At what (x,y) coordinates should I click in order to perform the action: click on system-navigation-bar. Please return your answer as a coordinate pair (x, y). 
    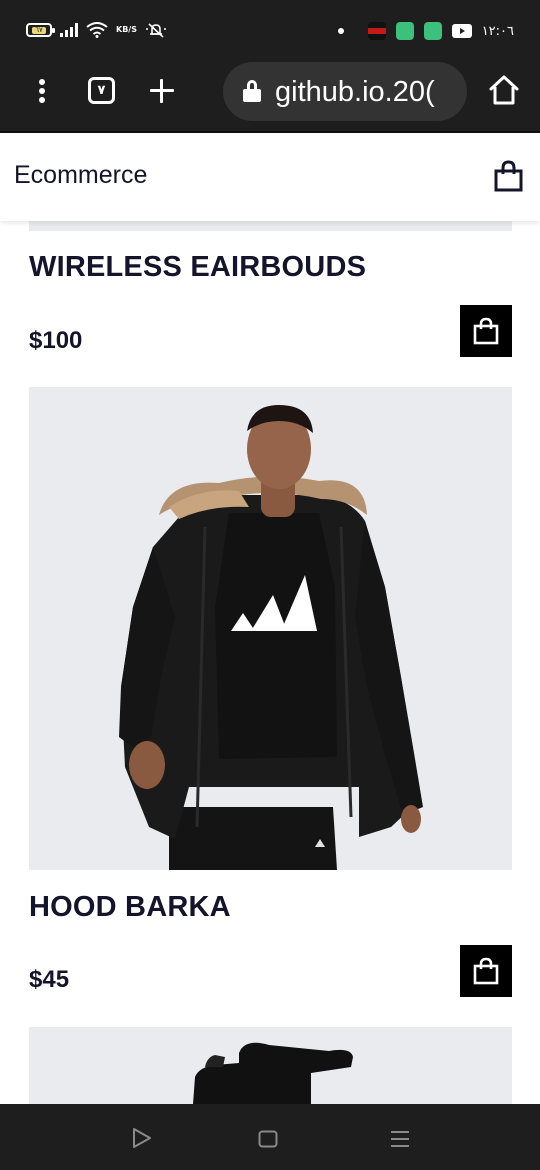
    Looking at the image, I should click on (270, 1137).